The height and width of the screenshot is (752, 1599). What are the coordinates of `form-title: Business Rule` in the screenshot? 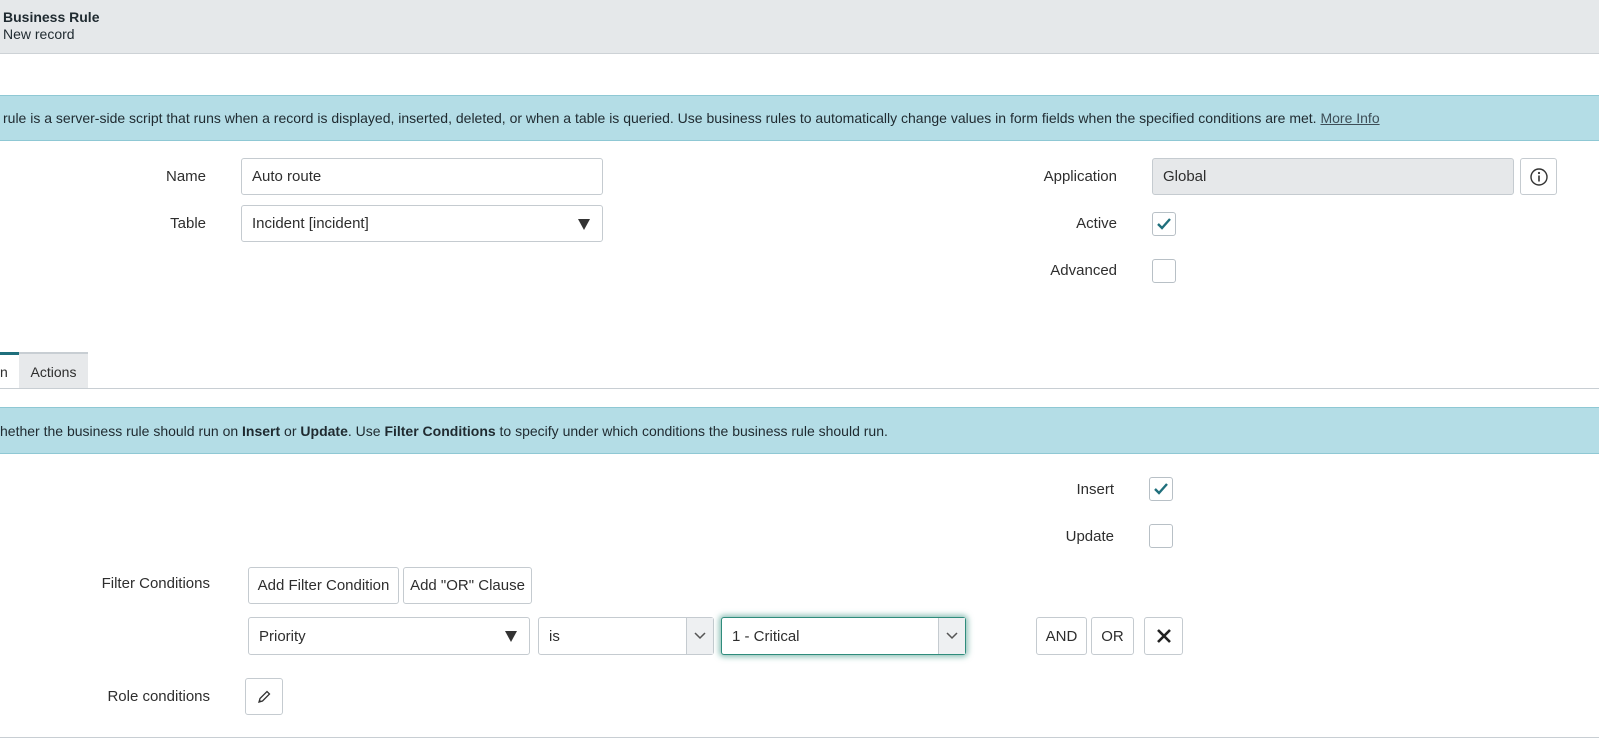 It's located at (51, 17).